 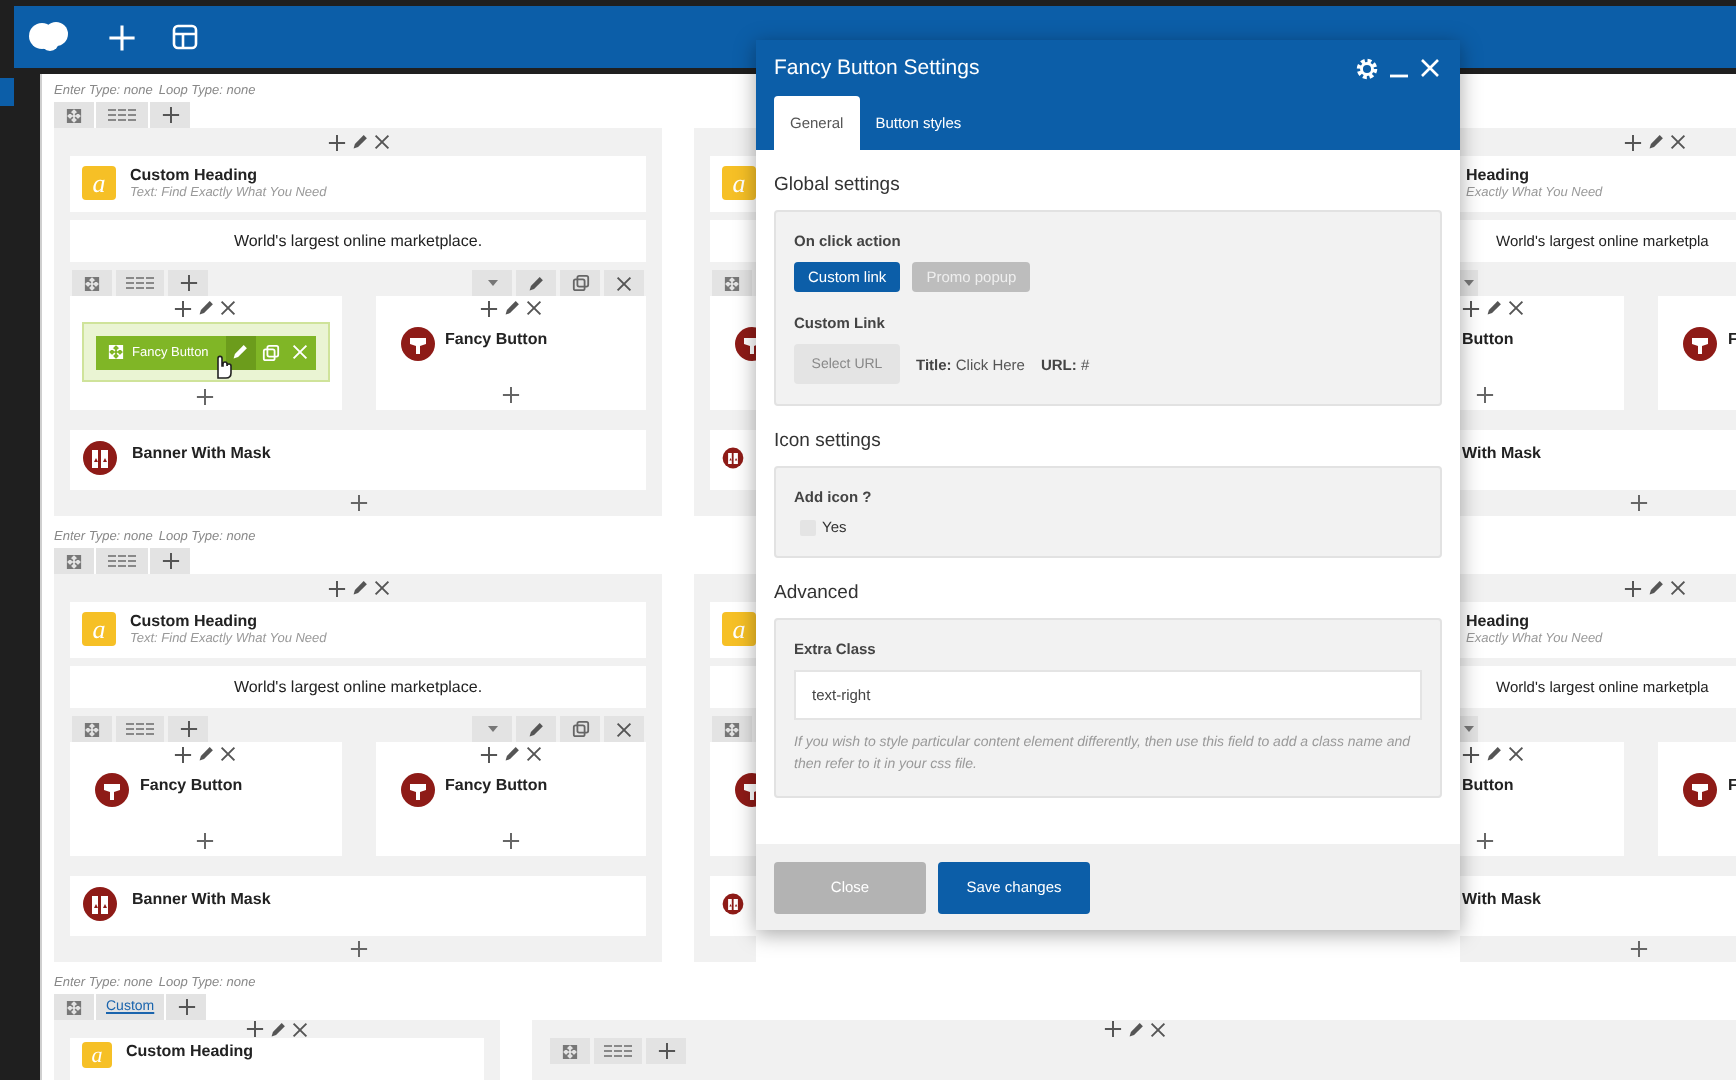 What do you see at coordinates (277, 1059) in the screenshot?
I see `heading-card: a Custom Heading` at bounding box center [277, 1059].